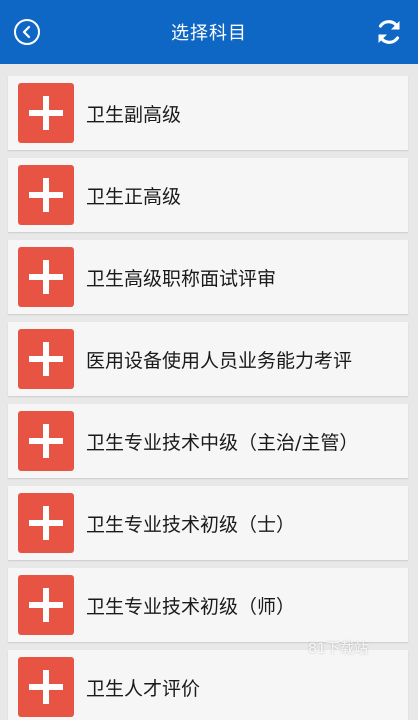 Image resolution: width=418 pixels, height=720 pixels. I want to click on subject-item: 医用设备使用人员业务能力考评, so click(208, 359).